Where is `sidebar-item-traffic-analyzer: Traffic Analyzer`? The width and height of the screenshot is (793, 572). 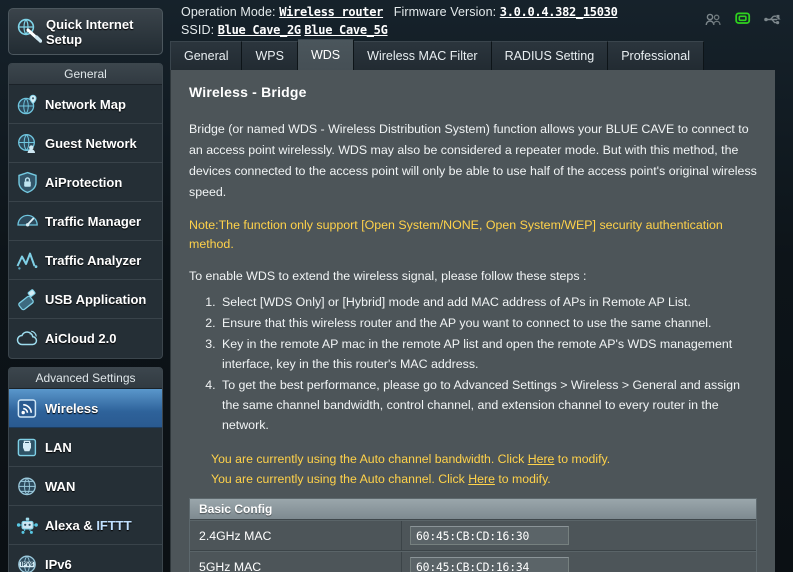 sidebar-item-traffic-analyzer: Traffic Analyzer is located at coordinates (85, 260).